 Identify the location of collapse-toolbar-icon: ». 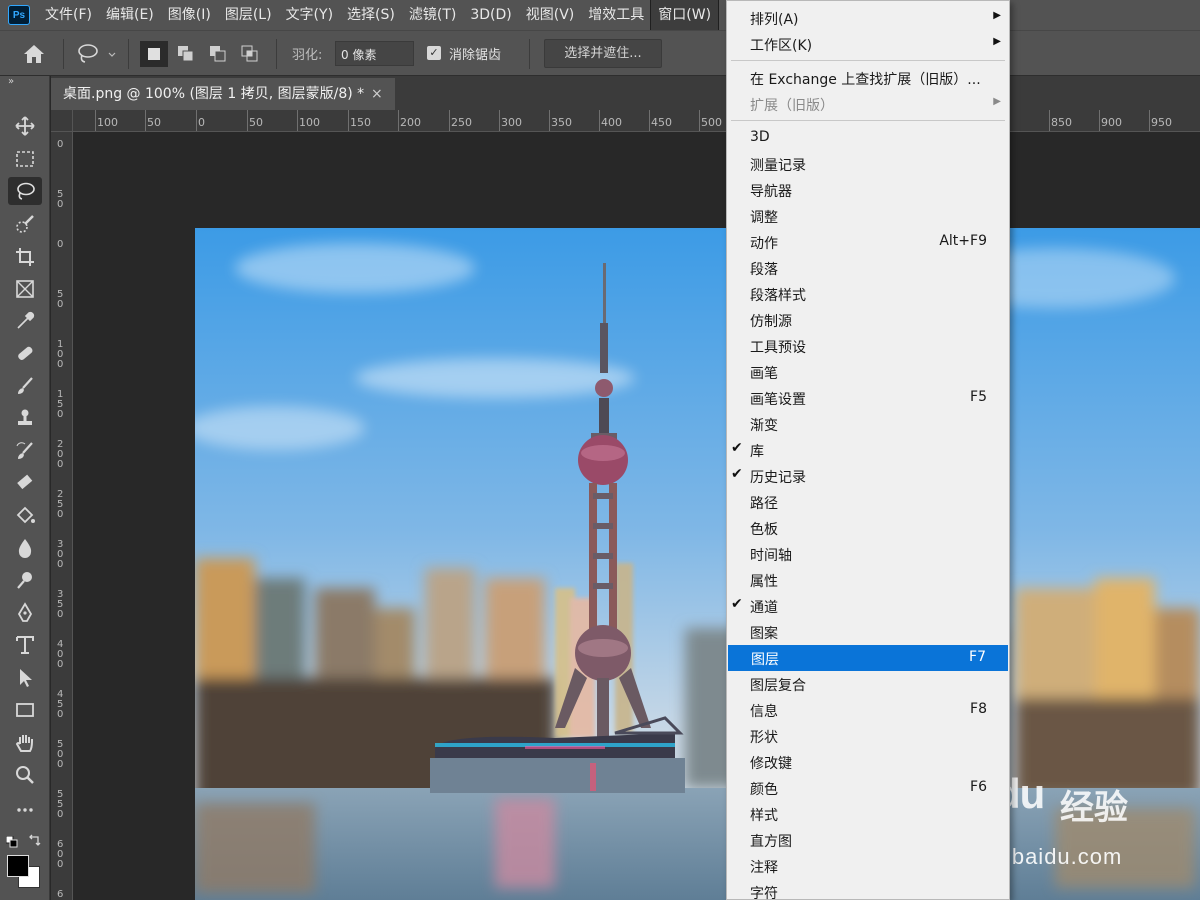
(11, 81).